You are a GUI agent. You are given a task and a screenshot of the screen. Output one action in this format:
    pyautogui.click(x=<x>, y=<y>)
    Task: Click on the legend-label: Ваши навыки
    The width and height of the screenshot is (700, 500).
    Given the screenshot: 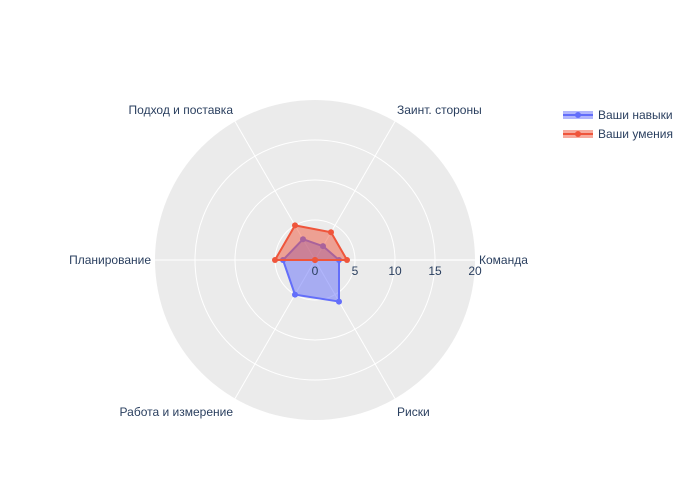 What is the action you would take?
    pyautogui.click(x=635, y=115)
    